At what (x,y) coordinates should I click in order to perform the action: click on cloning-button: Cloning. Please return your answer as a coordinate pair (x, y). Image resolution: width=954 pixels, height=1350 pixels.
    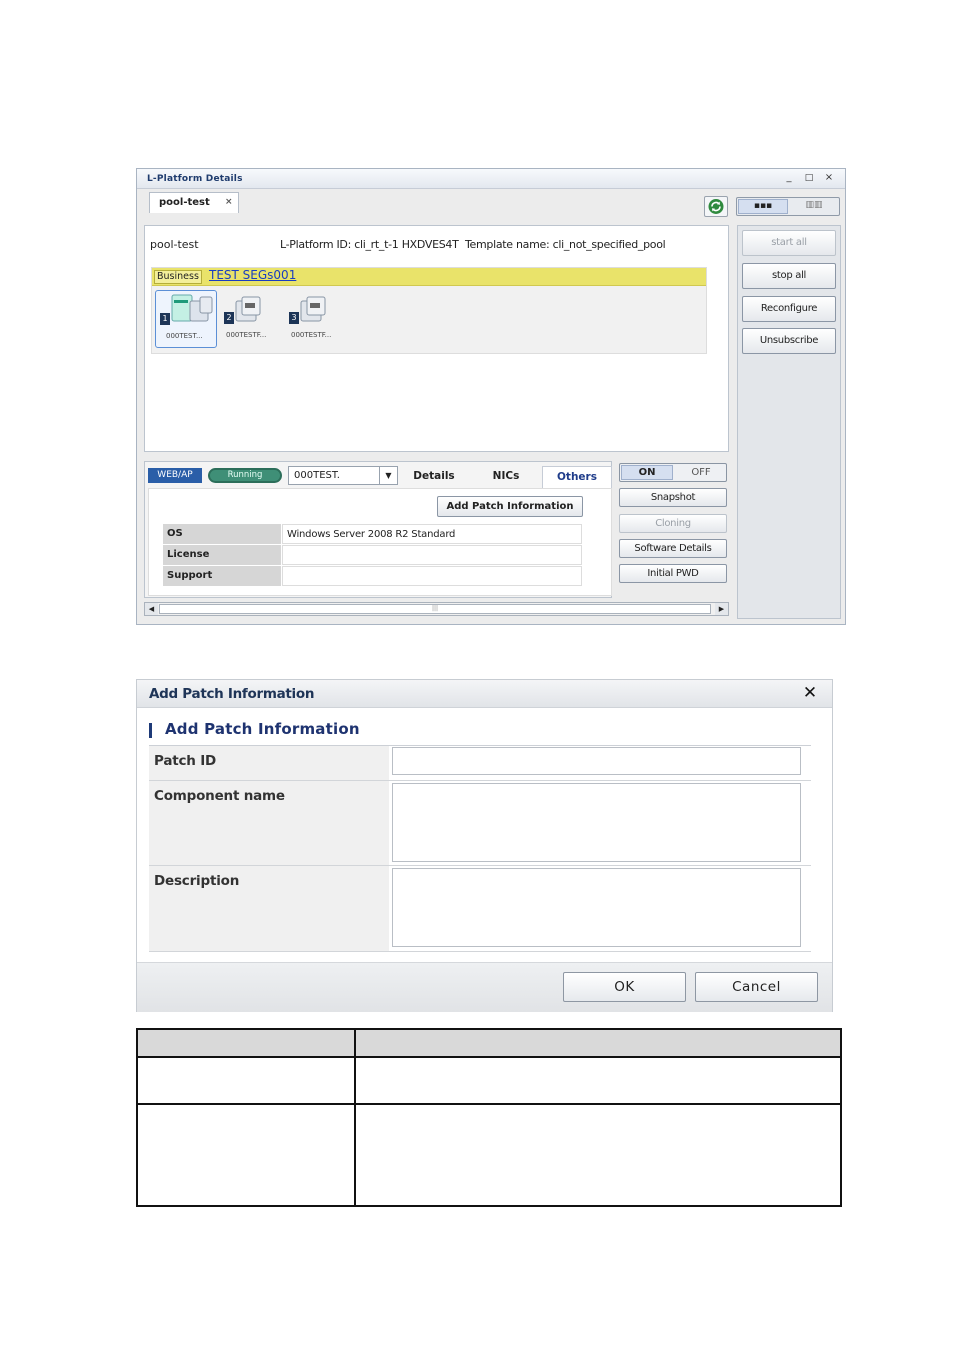
    Looking at the image, I should click on (673, 523).